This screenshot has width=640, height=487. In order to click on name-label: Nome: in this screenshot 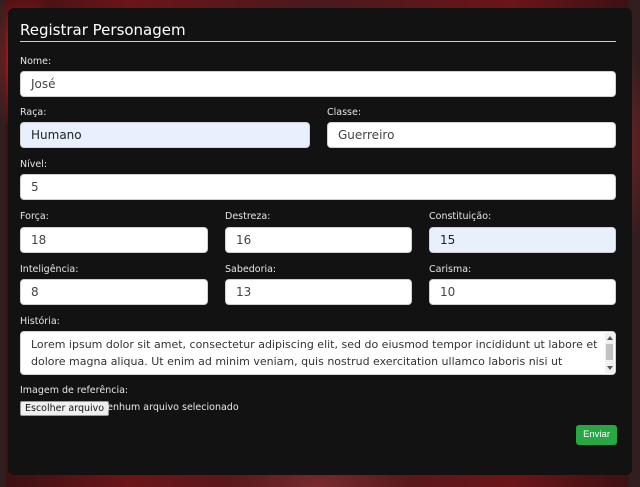, I will do `click(36, 61)`.